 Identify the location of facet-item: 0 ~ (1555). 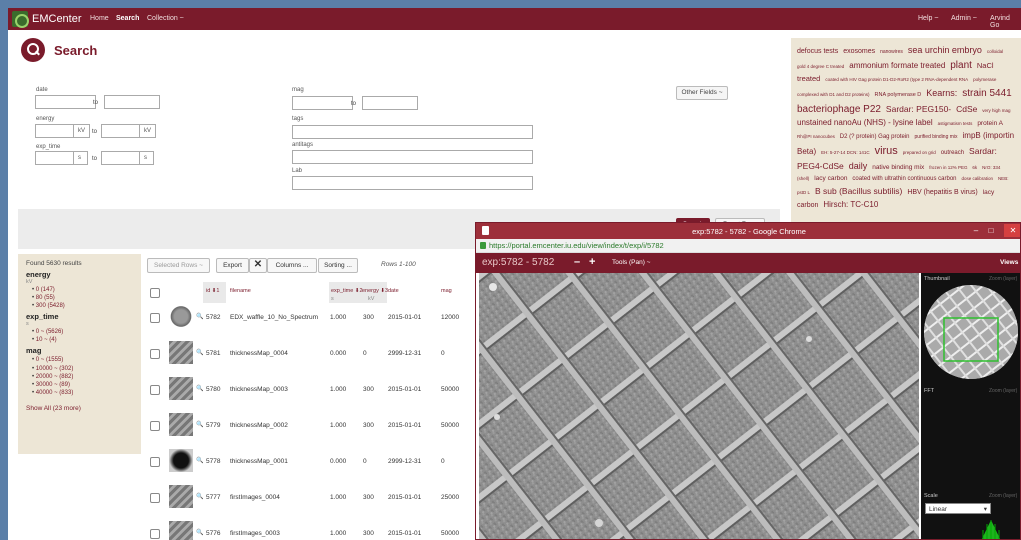
(82, 360).